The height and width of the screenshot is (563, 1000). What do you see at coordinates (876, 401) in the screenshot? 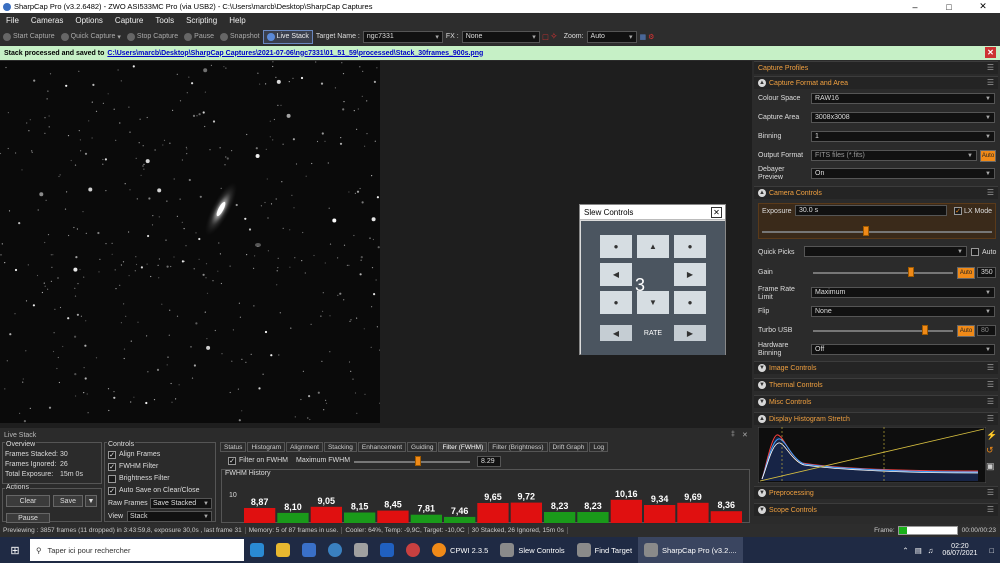
I see `section-misc-controls: ▼ Misc Controls ☰` at bounding box center [876, 401].